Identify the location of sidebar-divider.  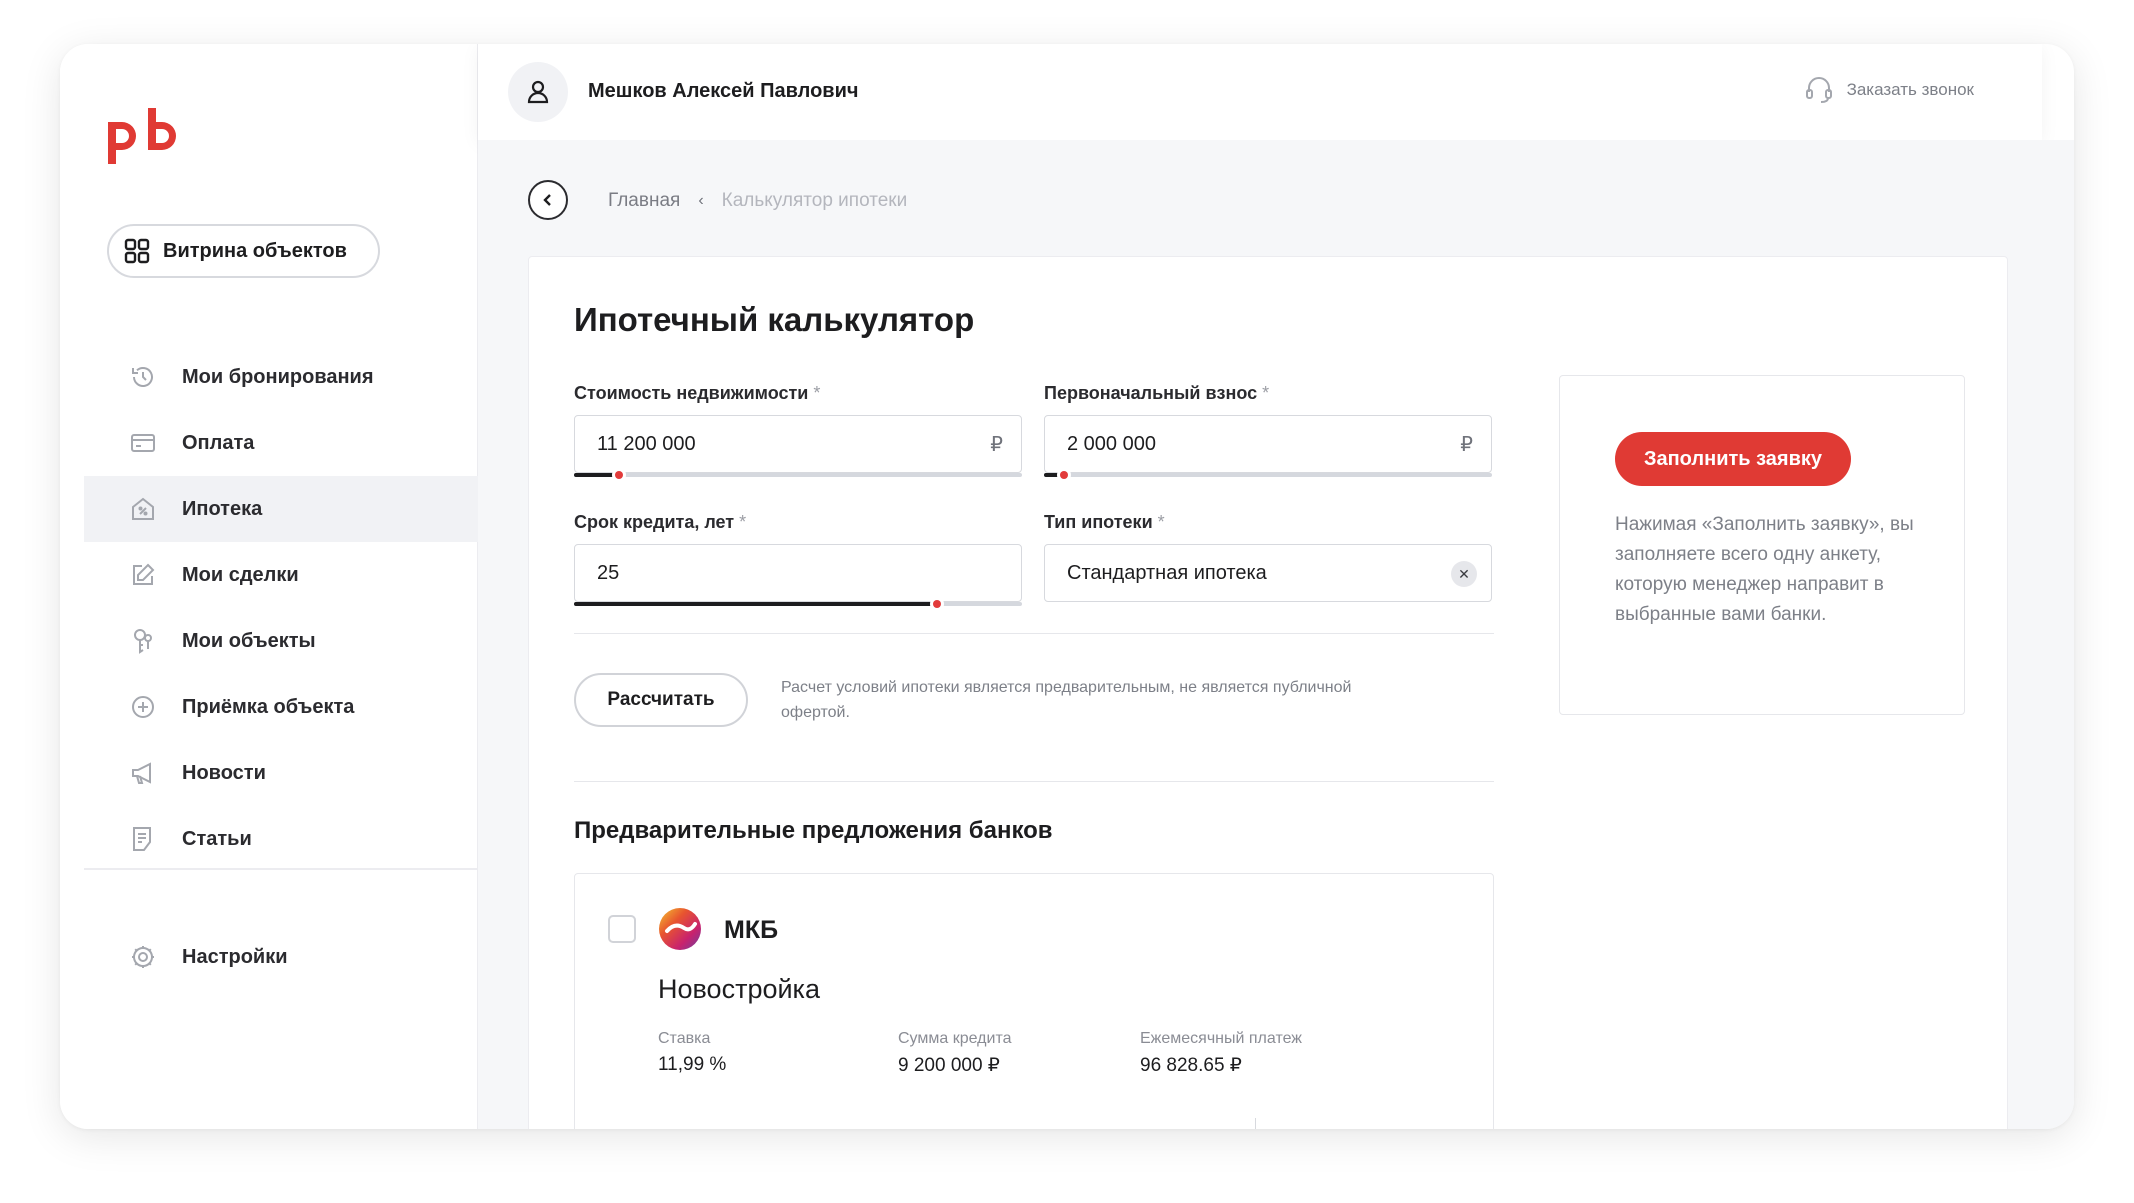
(281, 869).